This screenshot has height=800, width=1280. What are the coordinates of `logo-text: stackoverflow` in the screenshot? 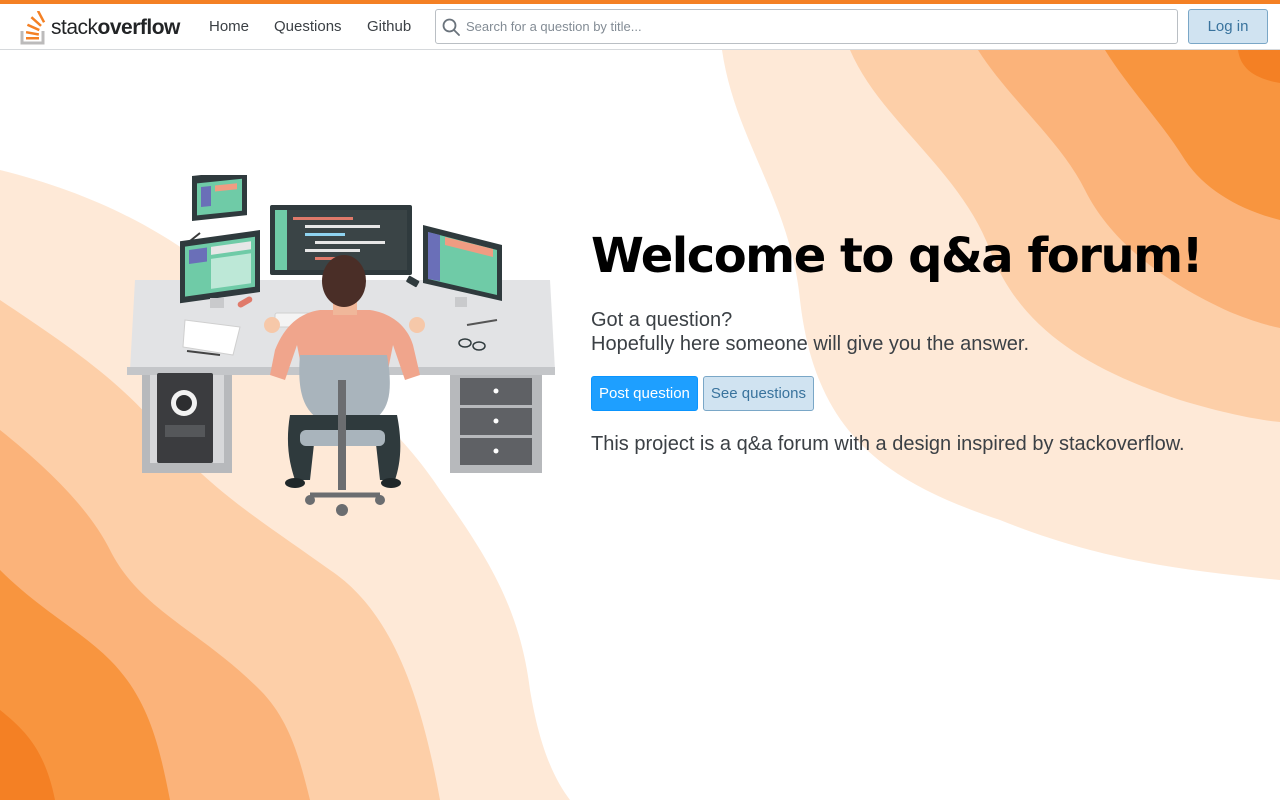 It's located at (115, 28).